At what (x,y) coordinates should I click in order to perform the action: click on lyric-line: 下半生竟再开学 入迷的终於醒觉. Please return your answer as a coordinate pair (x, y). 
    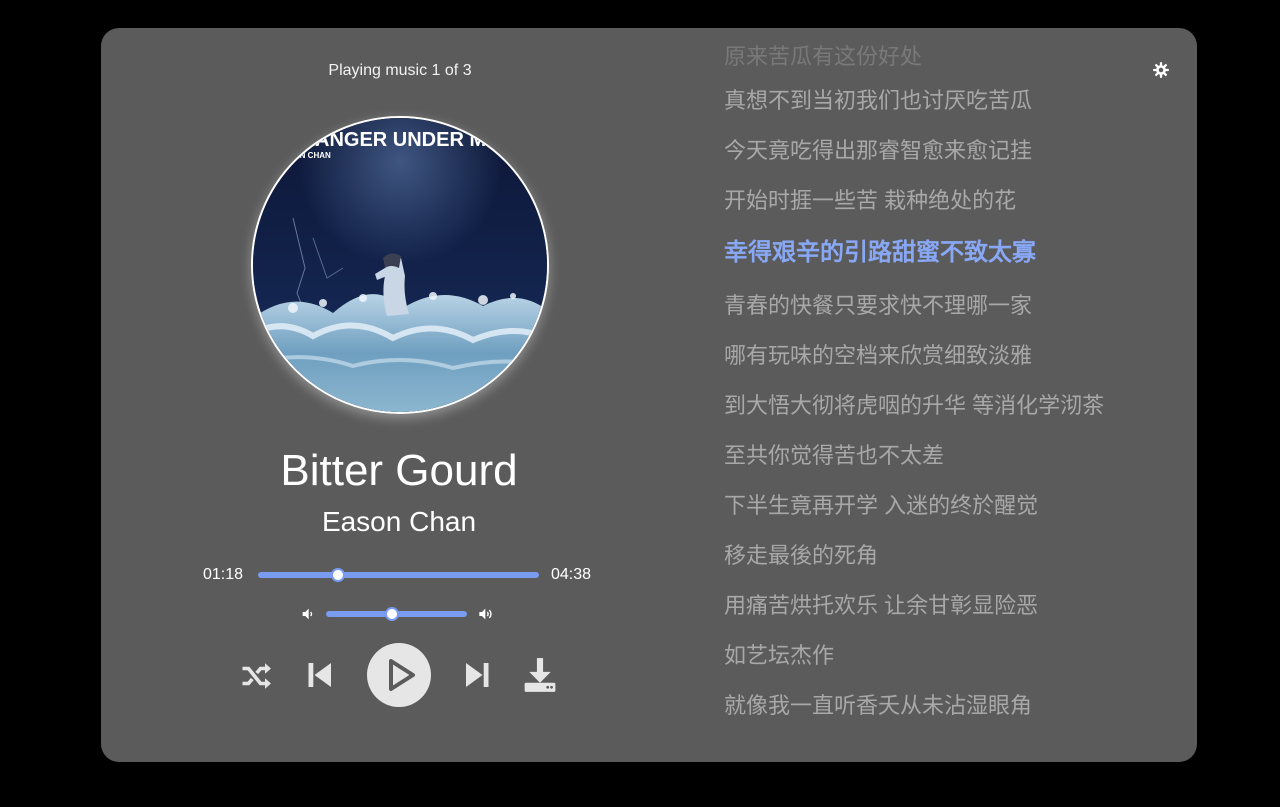
    Looking at the image, I should click on (881, 506).